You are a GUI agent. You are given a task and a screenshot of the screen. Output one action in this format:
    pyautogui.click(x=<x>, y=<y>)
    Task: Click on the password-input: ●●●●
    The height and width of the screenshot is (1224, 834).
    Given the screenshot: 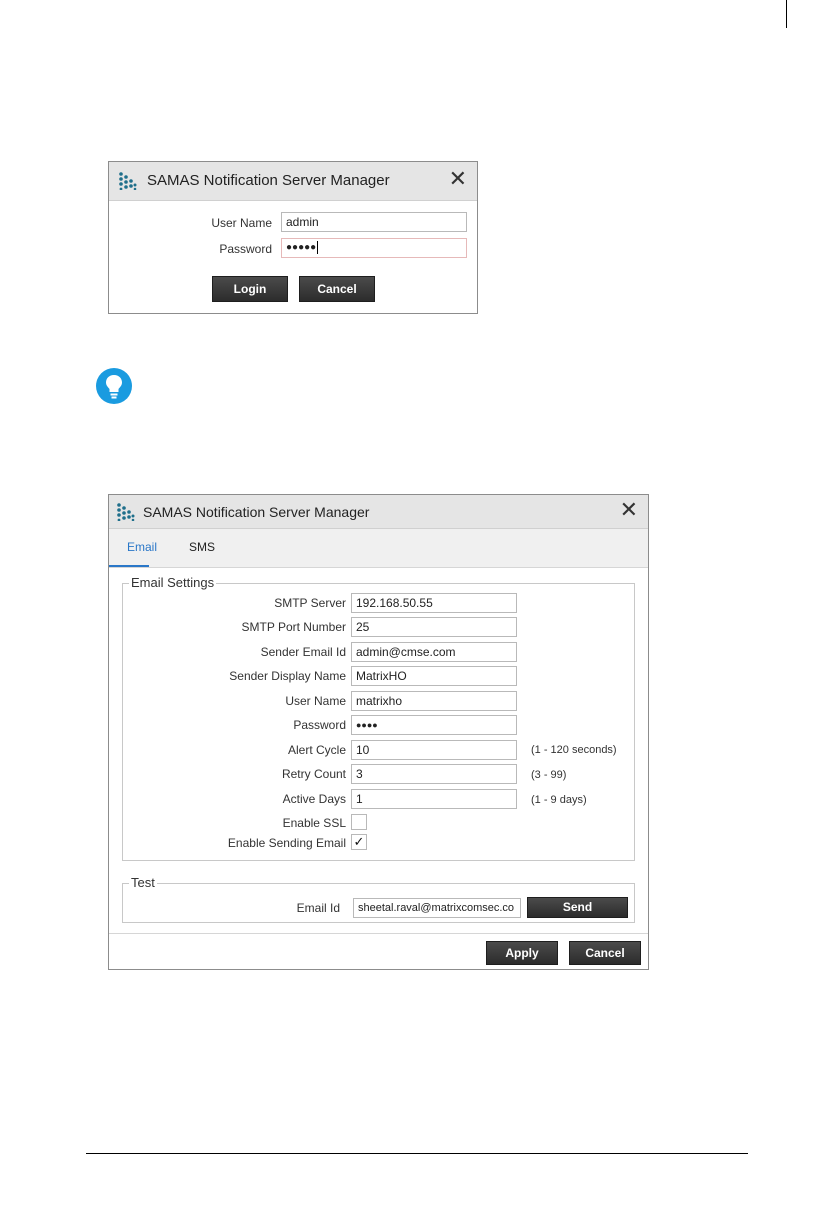 What is the action you would take?
    pyautogui.click(x=434, y=725)
    